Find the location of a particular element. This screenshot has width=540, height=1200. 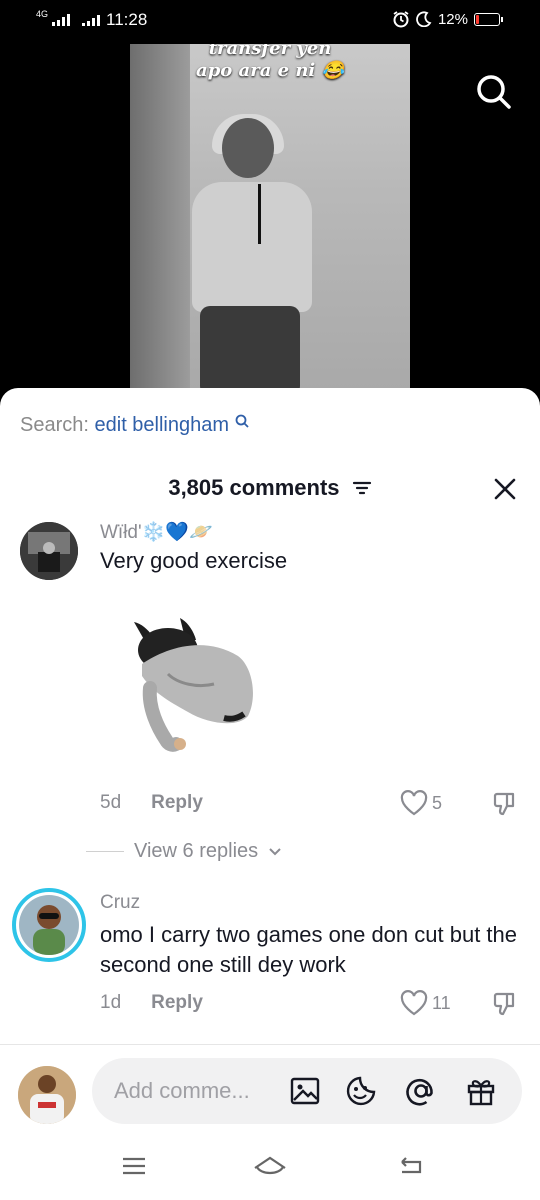

comment-age: 1d is located at coordinates (111, 1002).